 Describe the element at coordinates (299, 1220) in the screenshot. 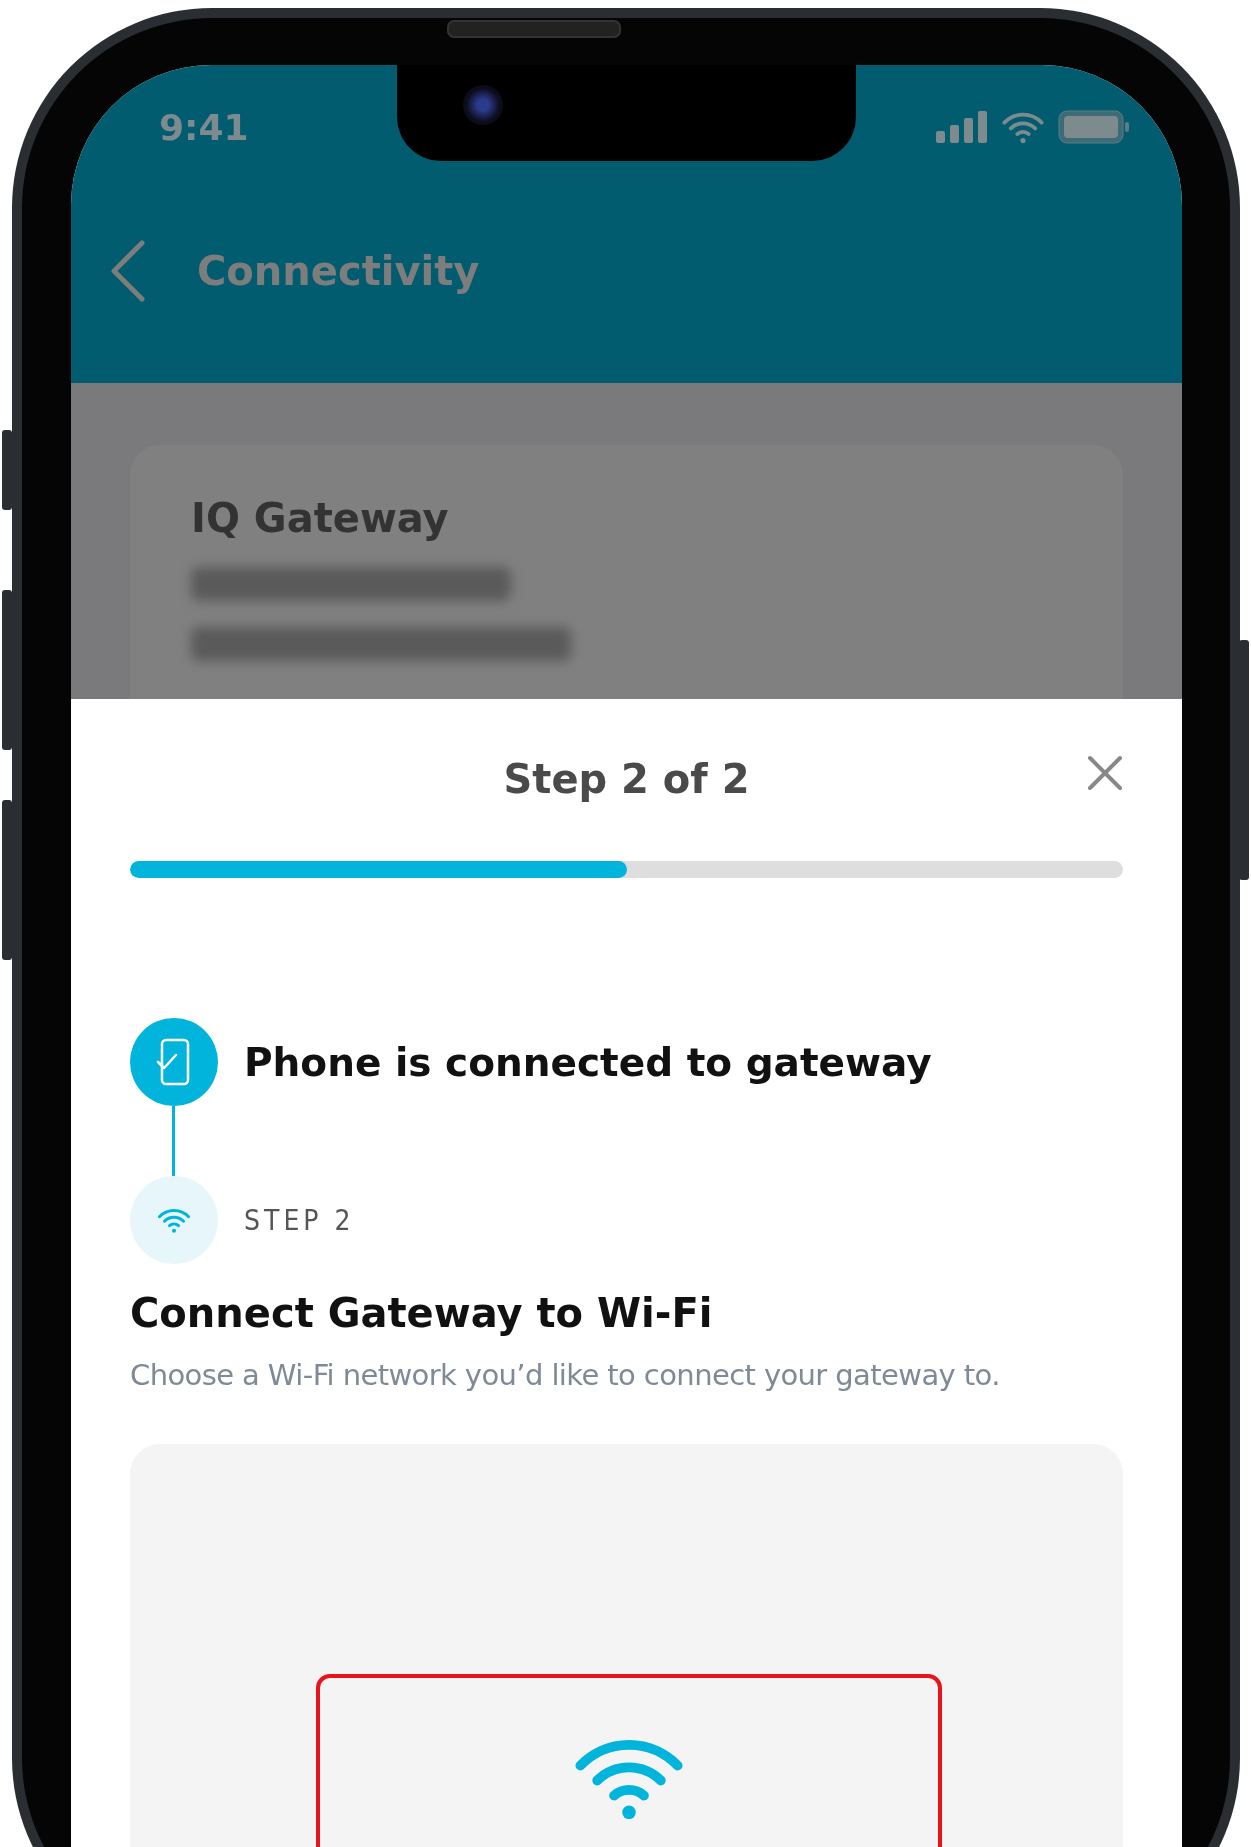

I see `step-label: STEP 2` at that location.